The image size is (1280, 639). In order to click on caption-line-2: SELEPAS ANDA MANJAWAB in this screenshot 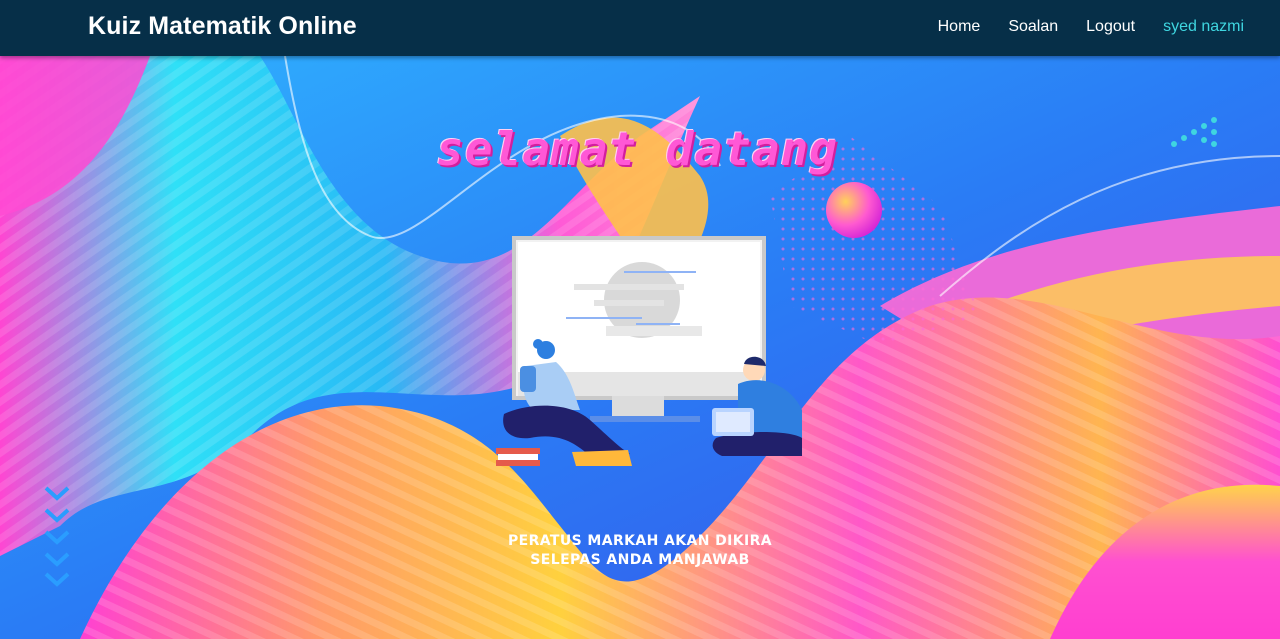, I will do `click(640, 560)`.